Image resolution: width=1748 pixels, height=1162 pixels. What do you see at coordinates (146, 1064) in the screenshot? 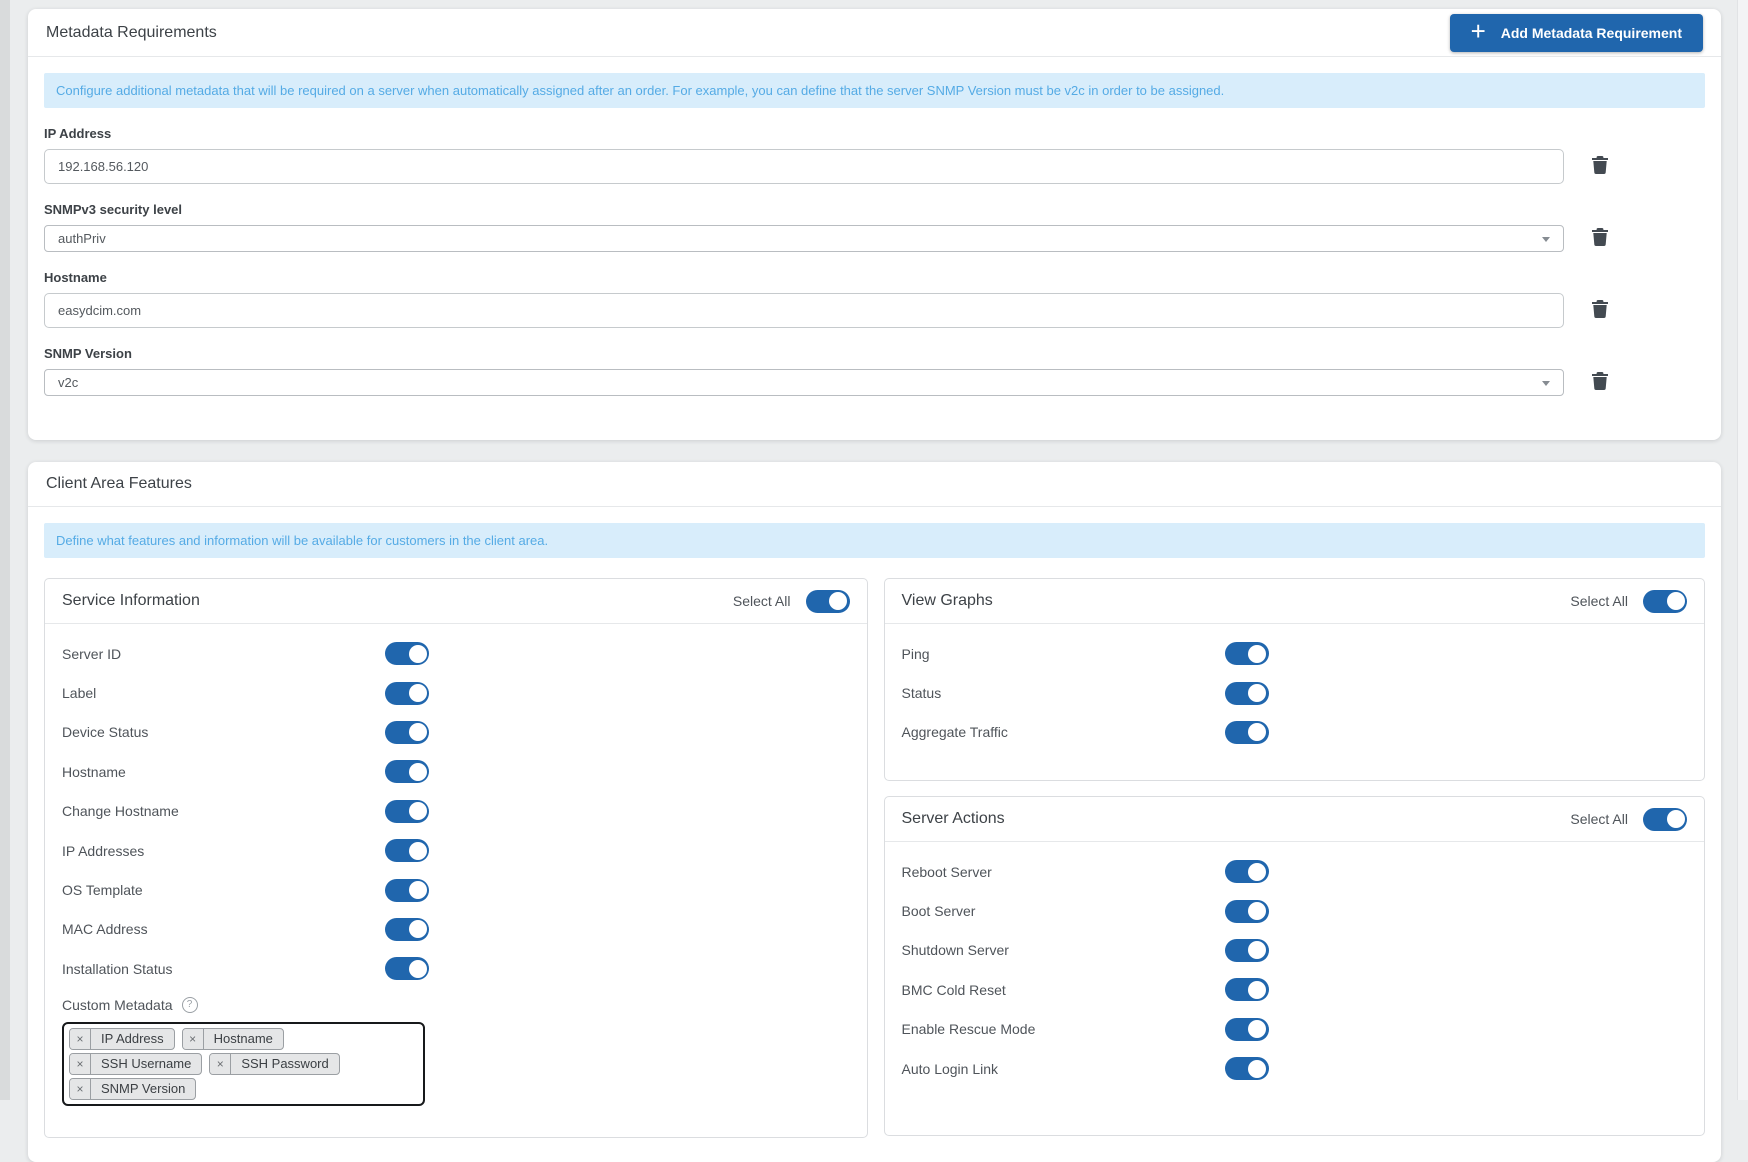
I see `tag-label: SSH Username` at bounding box center [146, 1064].